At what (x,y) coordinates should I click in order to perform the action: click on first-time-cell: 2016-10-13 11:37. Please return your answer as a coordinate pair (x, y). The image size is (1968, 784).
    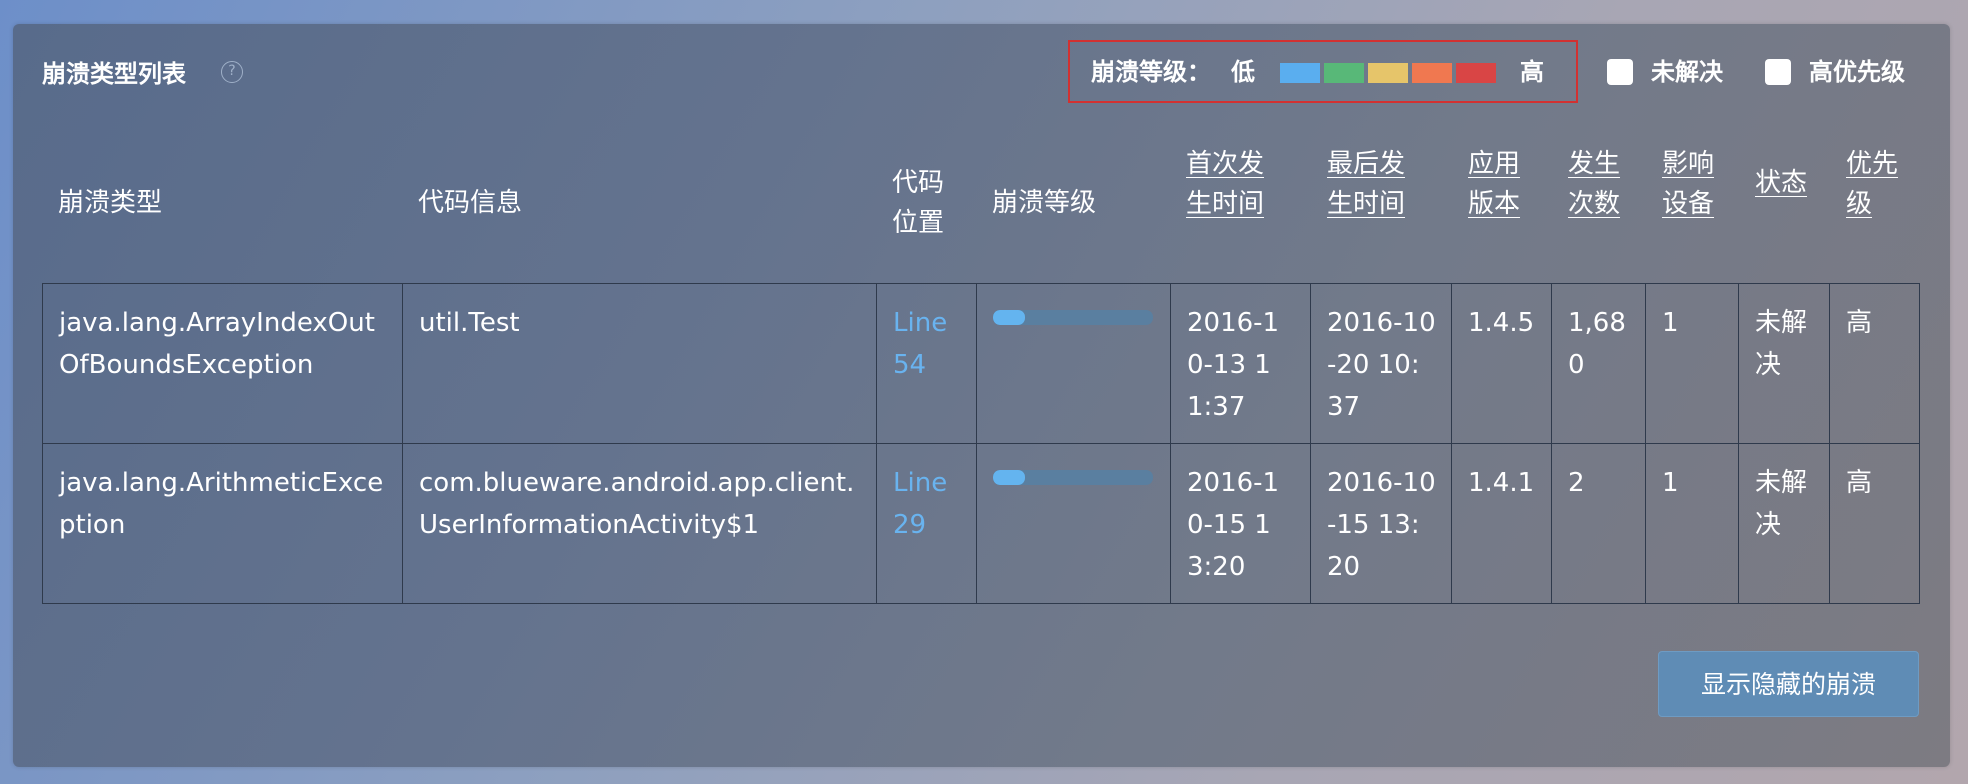
    Looking at the image, I should click on (1240, 363).